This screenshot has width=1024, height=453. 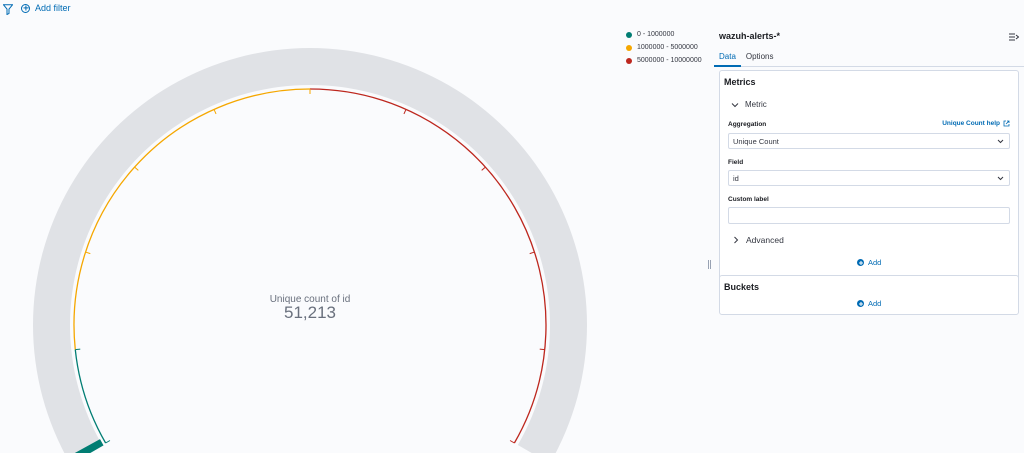 What do you see at coordinates (736, 240) in the screenshot?
I see `chevron-right-icon` at bounding box center [736, 240].